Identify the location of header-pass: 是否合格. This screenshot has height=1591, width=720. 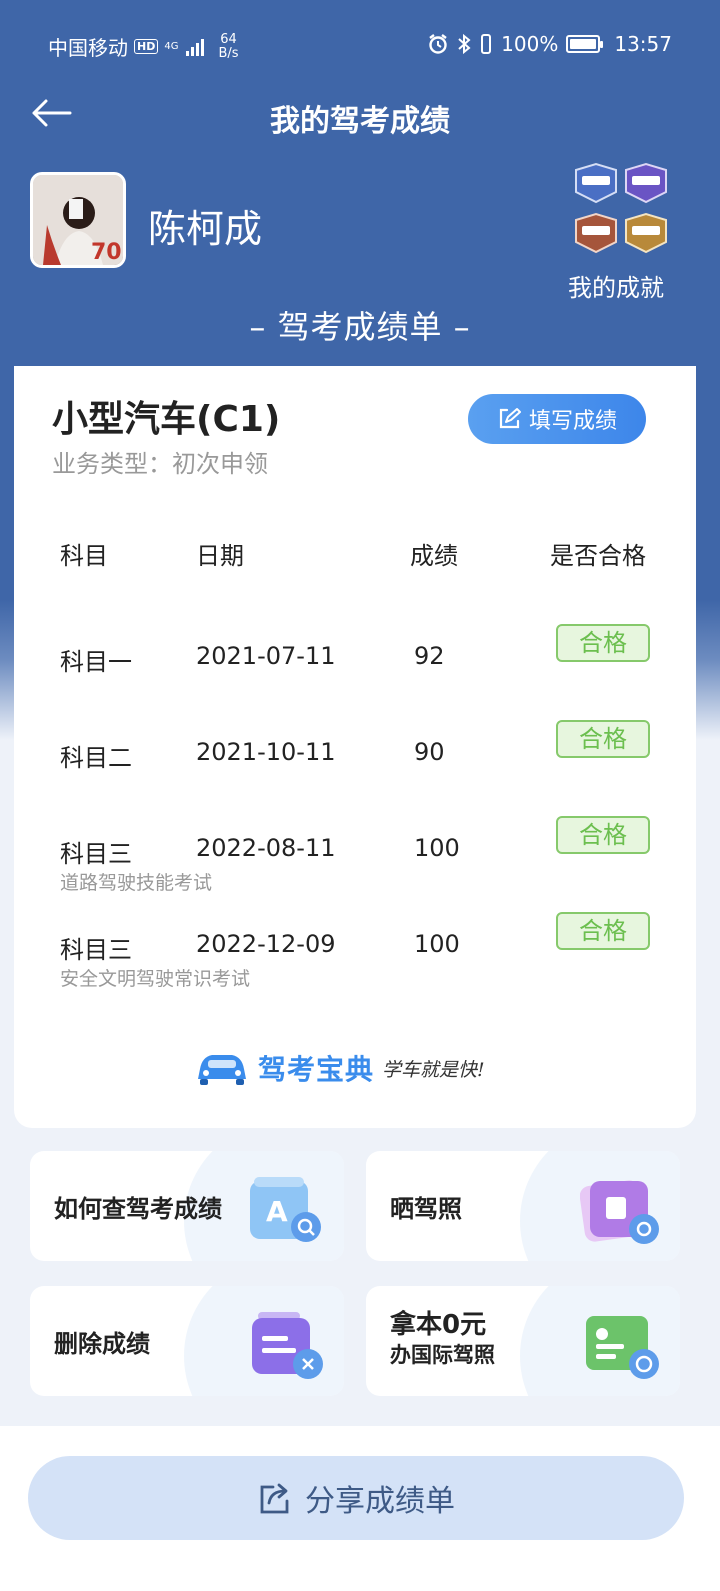
(598, 556).